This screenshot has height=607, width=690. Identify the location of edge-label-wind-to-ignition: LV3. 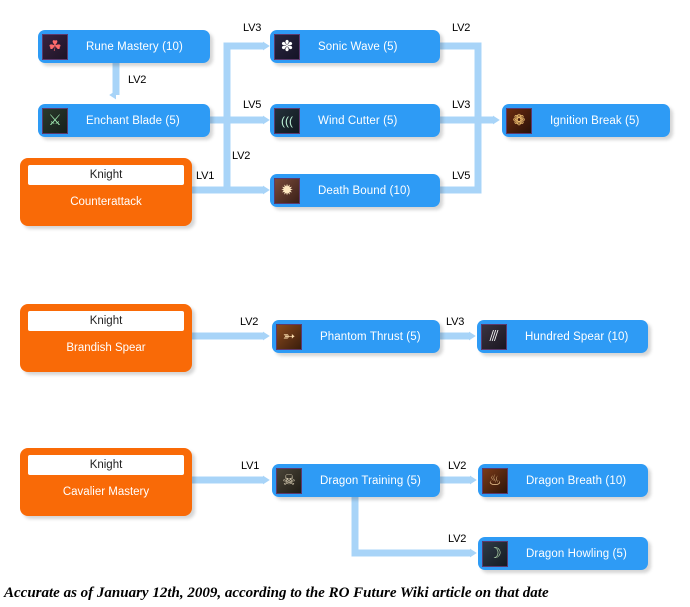
(461, 105).